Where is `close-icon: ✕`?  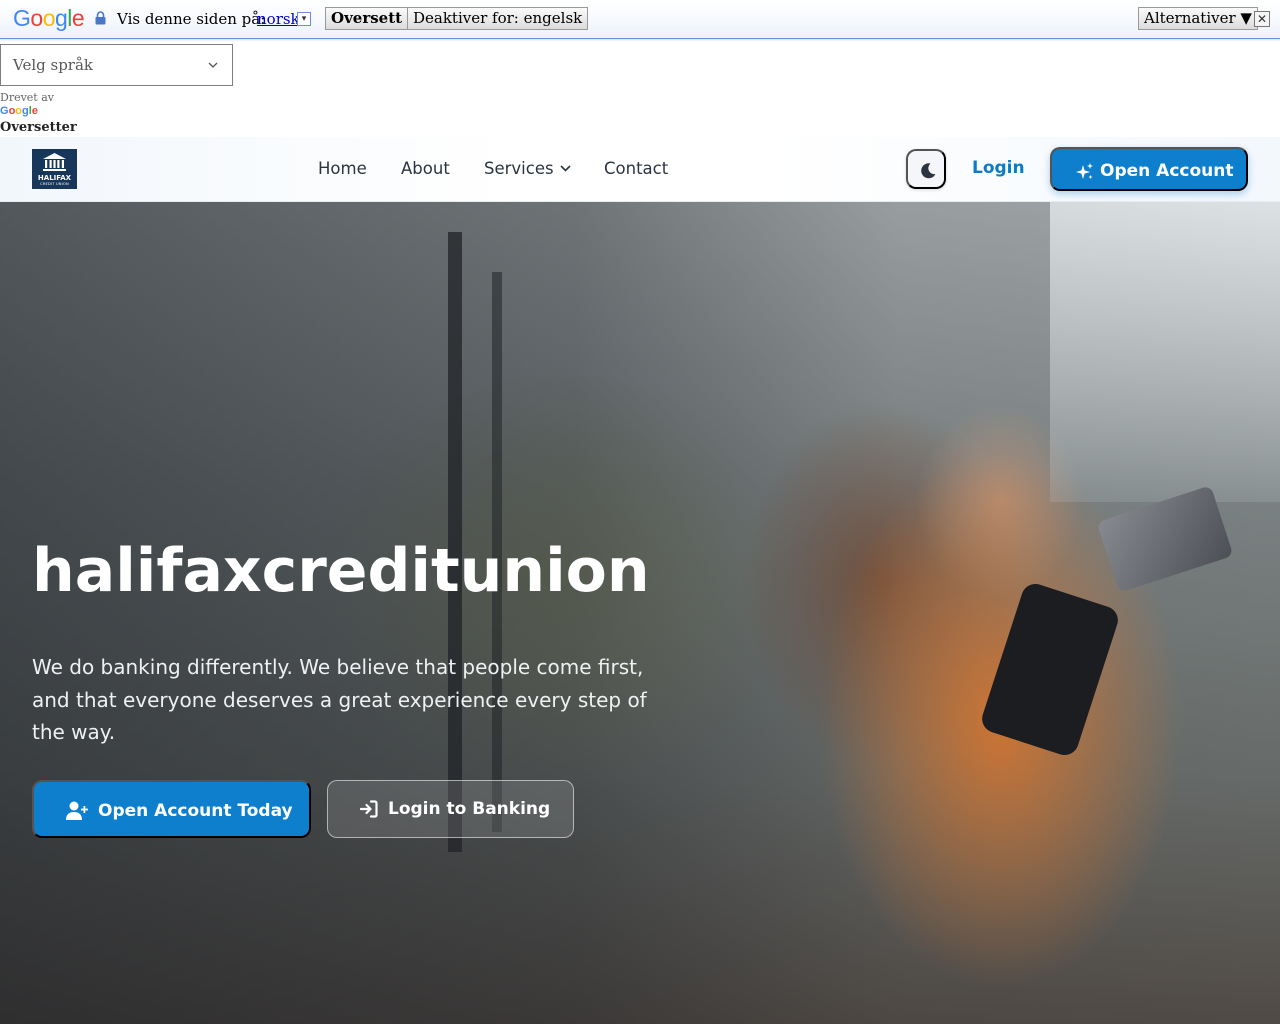
close-icon: ✕ is located at coordinates (1262, 19).